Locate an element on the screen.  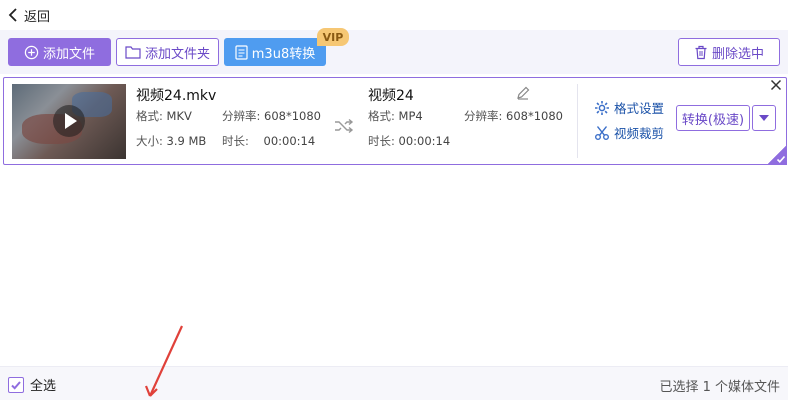
source-duration-value: 00:00:14 is located at coordinates (289, 141).